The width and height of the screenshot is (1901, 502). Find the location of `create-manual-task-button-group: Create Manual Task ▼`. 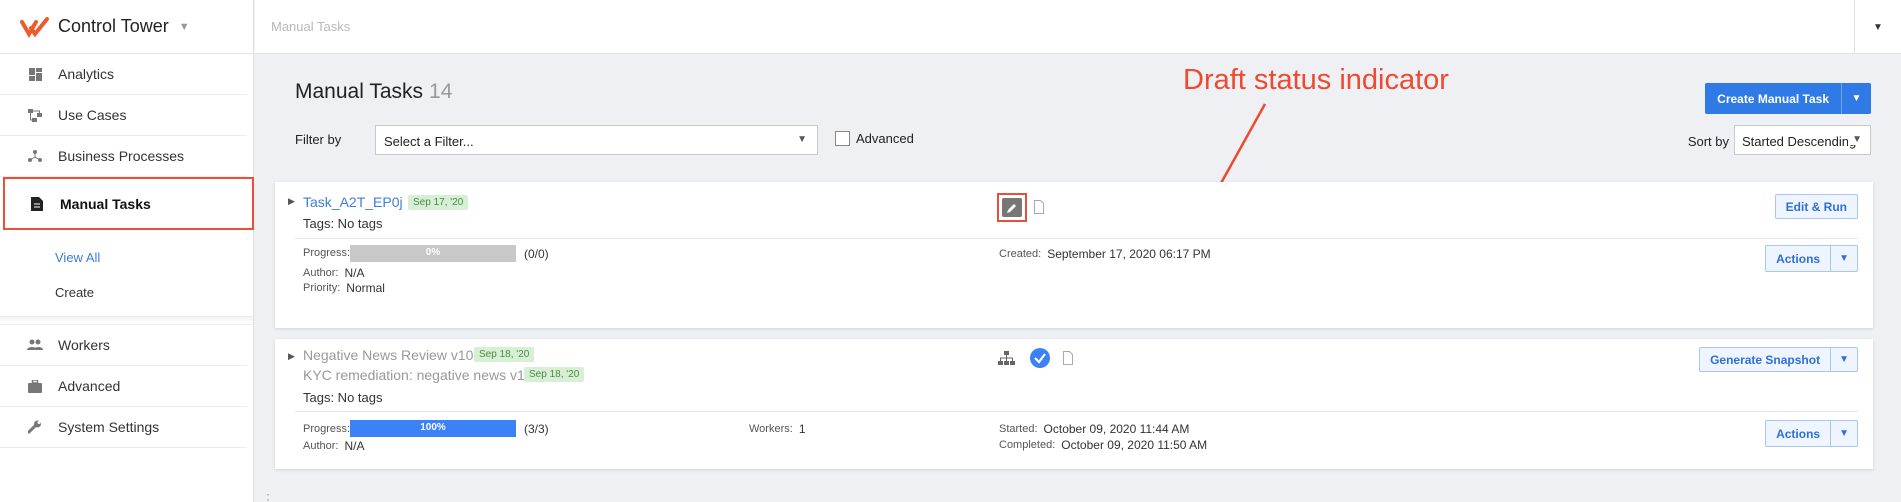

create-manual-task-button-group: Create Manual Task ▼ is located at coordinates (1788, 98).